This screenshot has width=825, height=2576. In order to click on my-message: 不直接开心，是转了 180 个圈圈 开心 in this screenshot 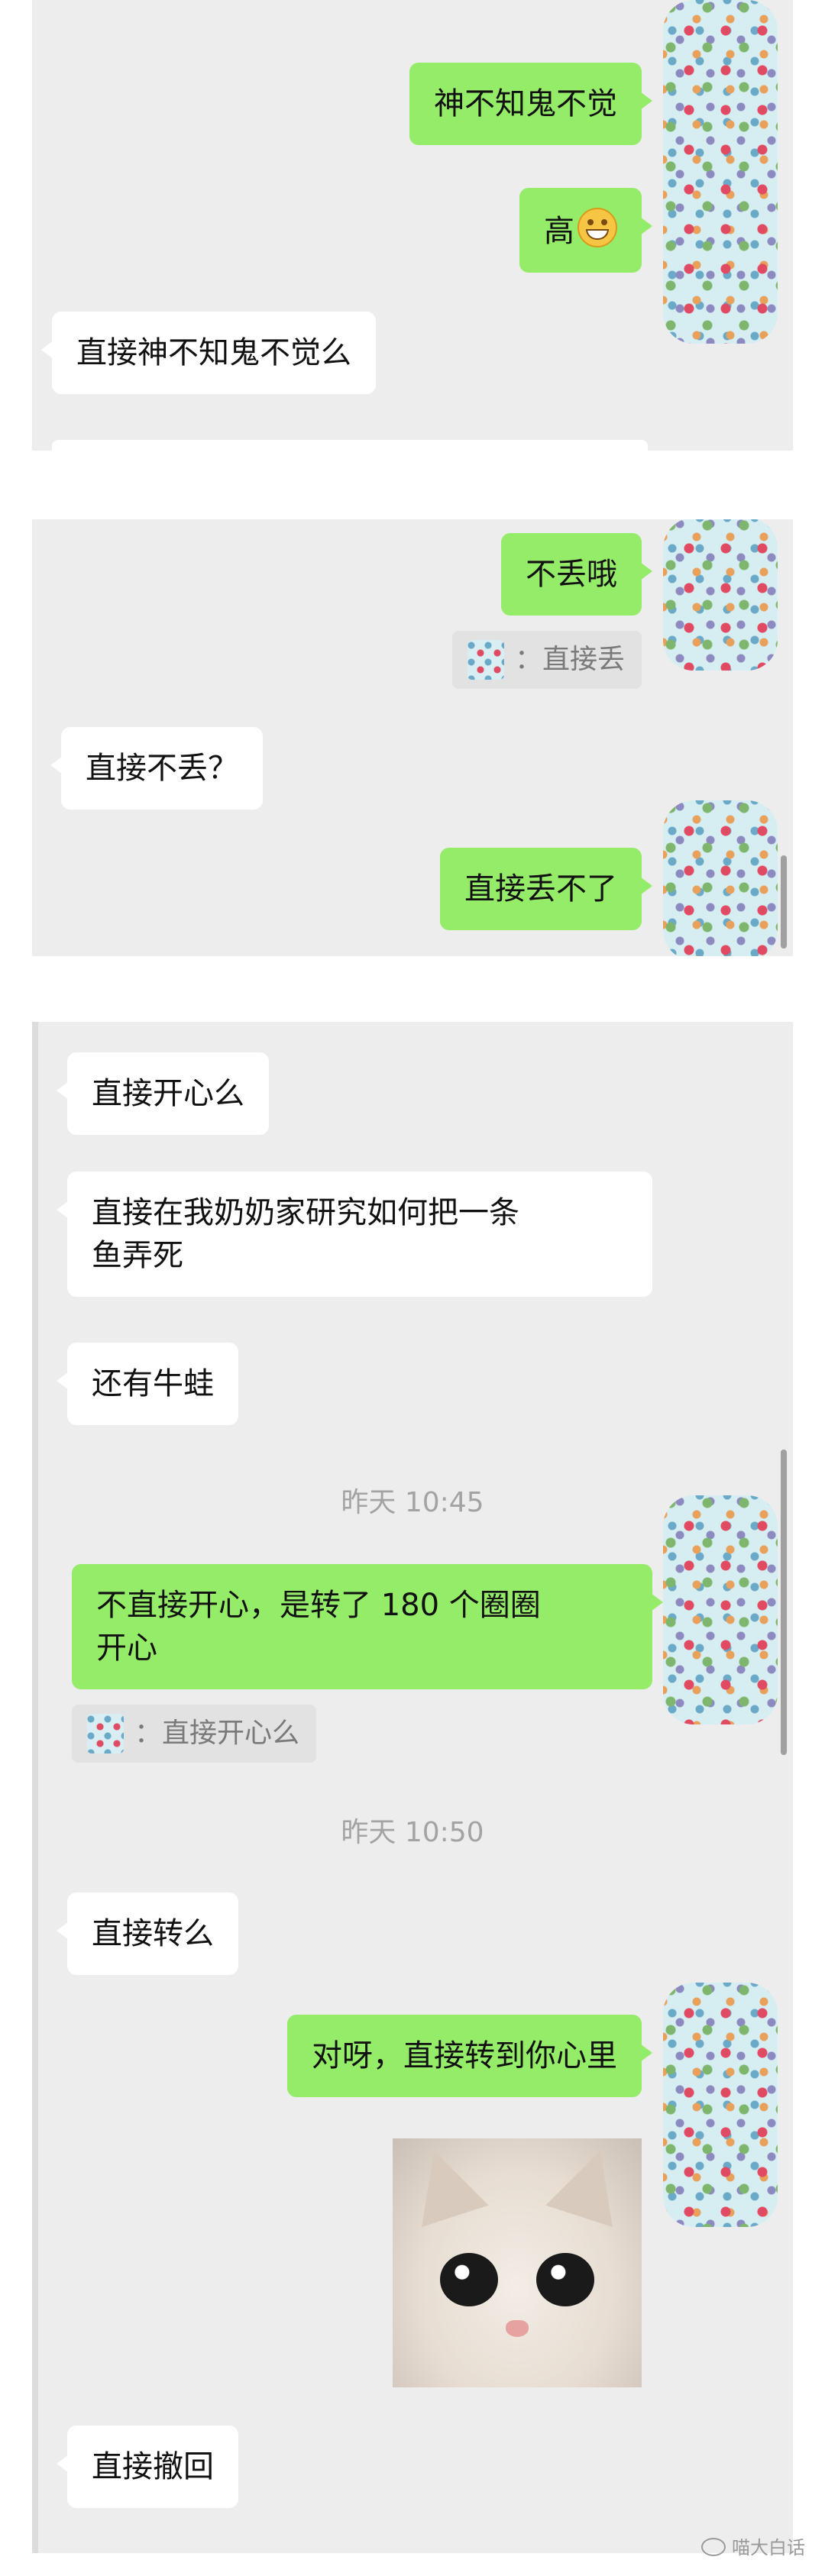, I will do `click(367, 1626)`.